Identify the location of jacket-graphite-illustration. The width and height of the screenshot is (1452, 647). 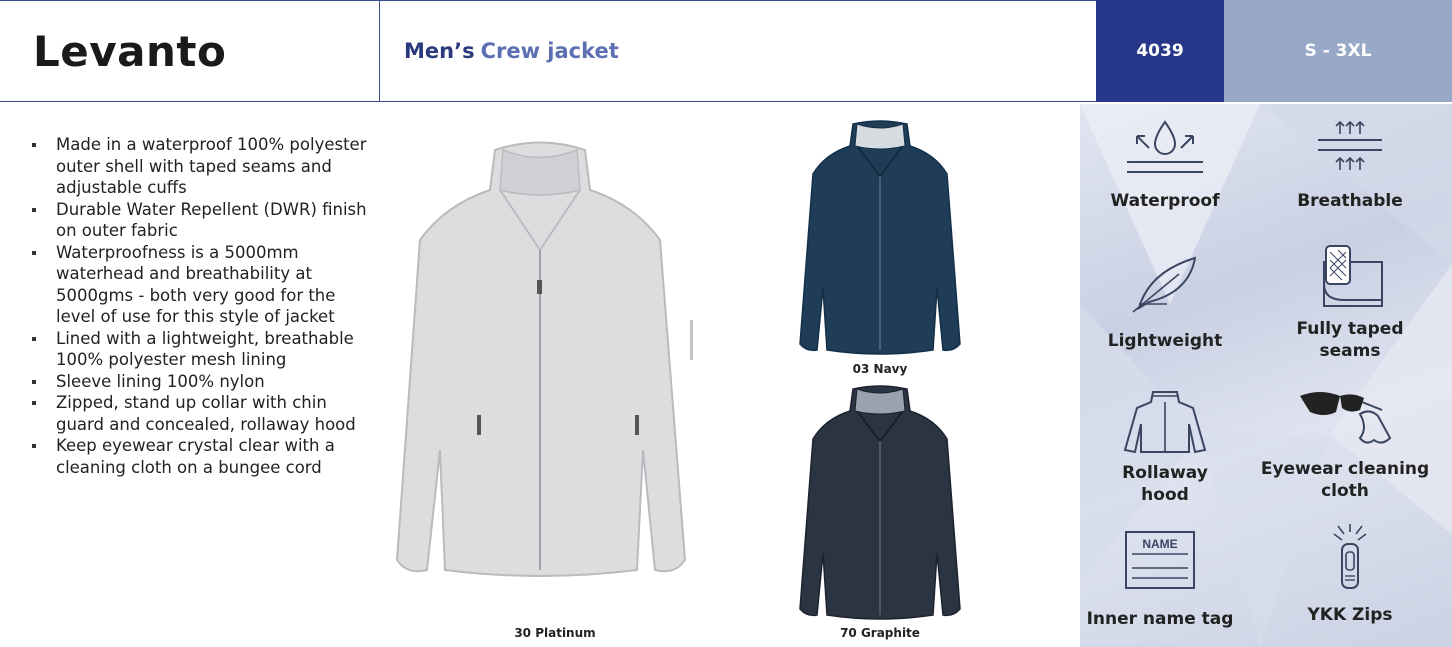
(880, 502).